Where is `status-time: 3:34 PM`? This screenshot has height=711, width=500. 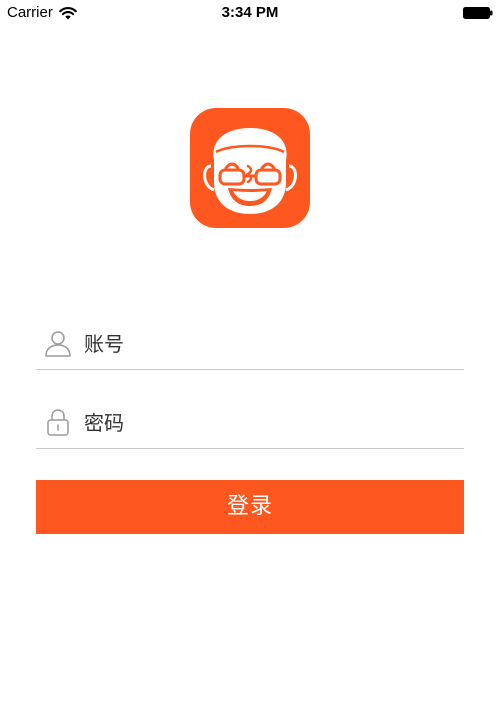 status-time: 3:34 PM is located at coordinates (250, 12).